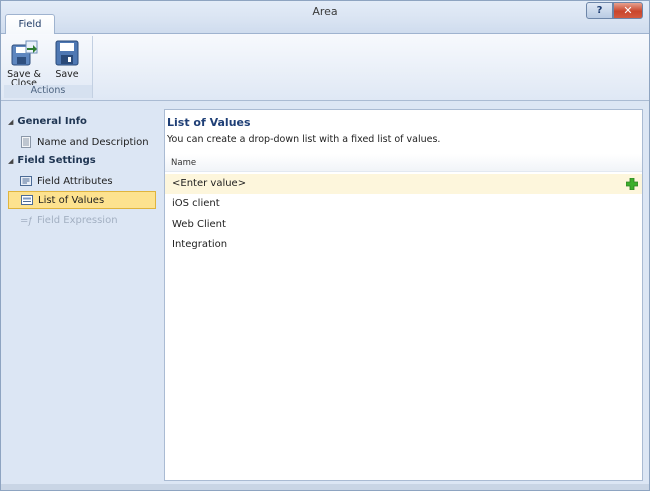  I want to click on save-close-button: Save & Close, so click(24, 63).